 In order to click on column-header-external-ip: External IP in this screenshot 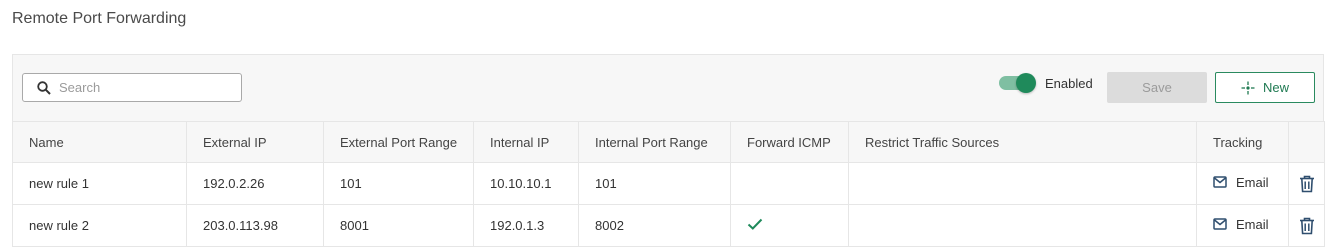, I will do `click(255, 142)`.